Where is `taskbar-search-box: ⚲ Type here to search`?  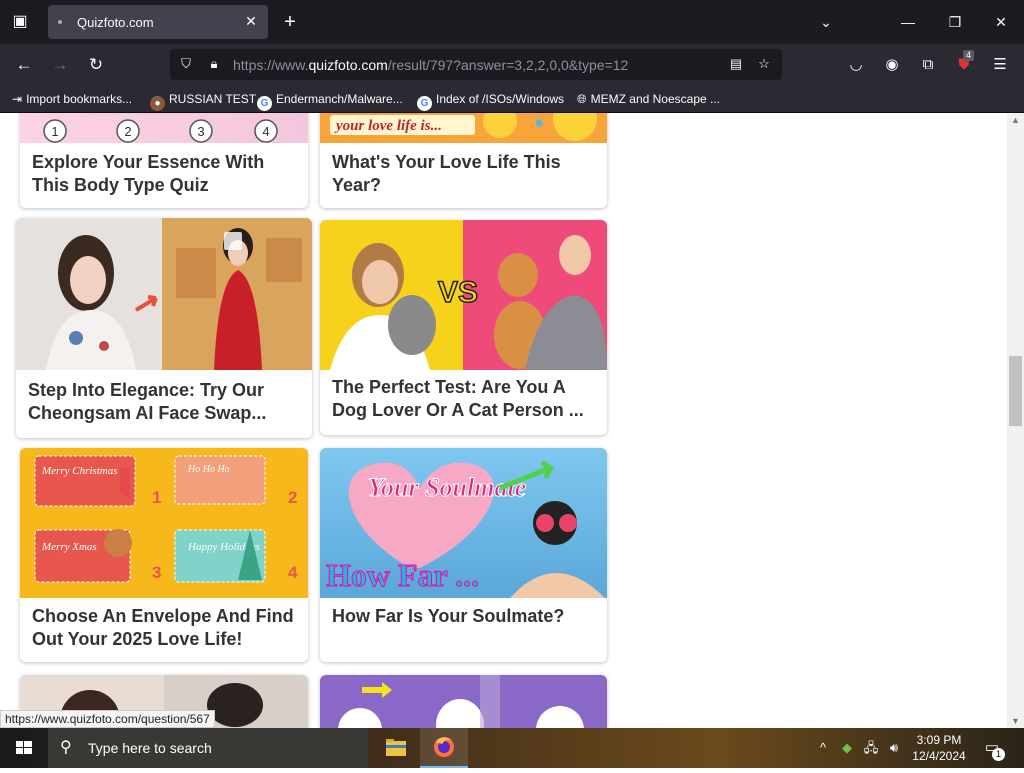
taskbar-search-box: ⚲ Type here to search is located at coordinates (208, 748).